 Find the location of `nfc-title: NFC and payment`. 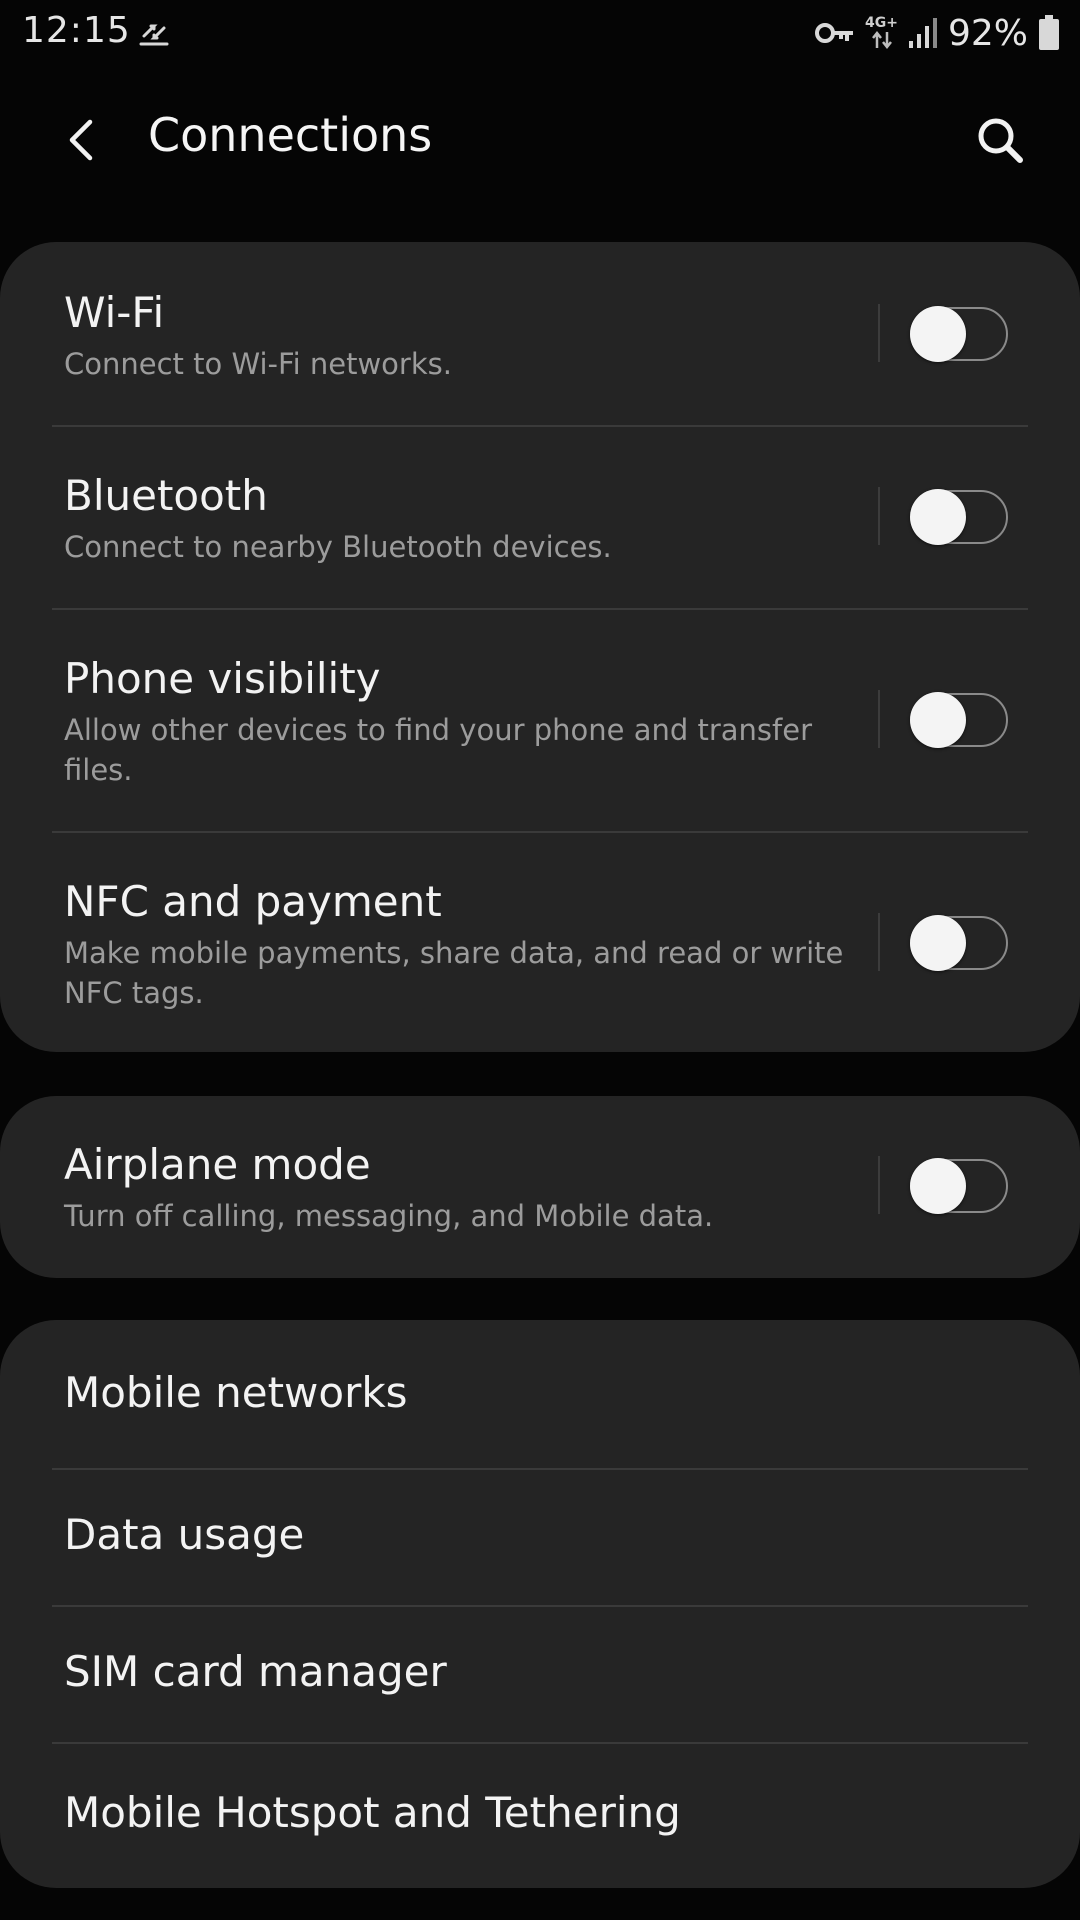

nfc-title: NFC and payment is located at coordinates (253, 901).